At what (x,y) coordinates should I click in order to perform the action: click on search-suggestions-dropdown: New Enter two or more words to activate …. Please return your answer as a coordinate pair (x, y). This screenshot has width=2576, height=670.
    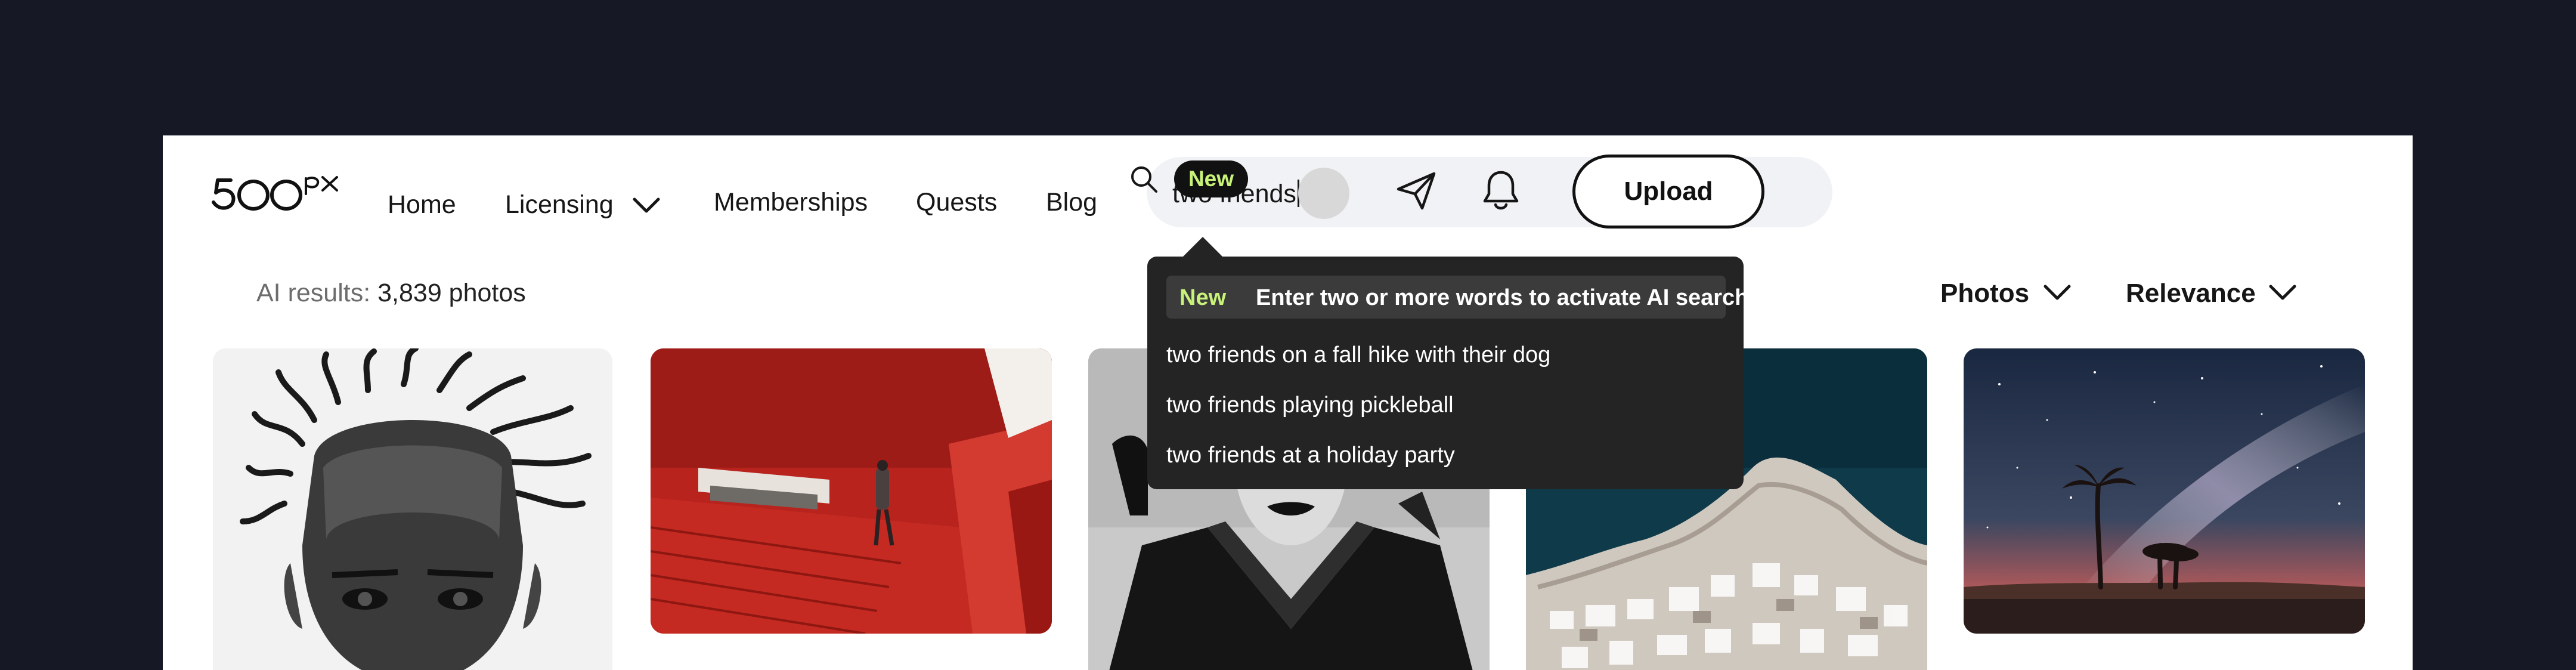
    Looking at the image, I should click on (1447, 373).